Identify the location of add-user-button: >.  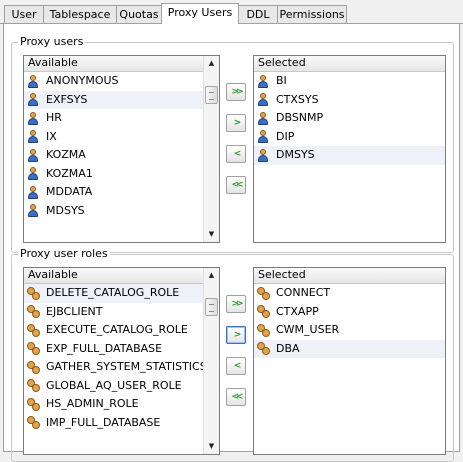
(236, 123).